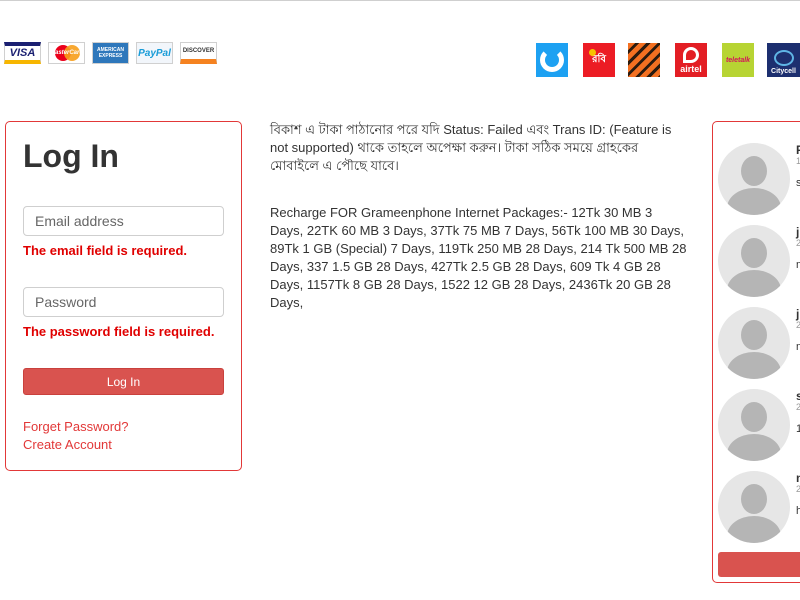  I want to click on paypal-label: PayPal, so click(154, 53).